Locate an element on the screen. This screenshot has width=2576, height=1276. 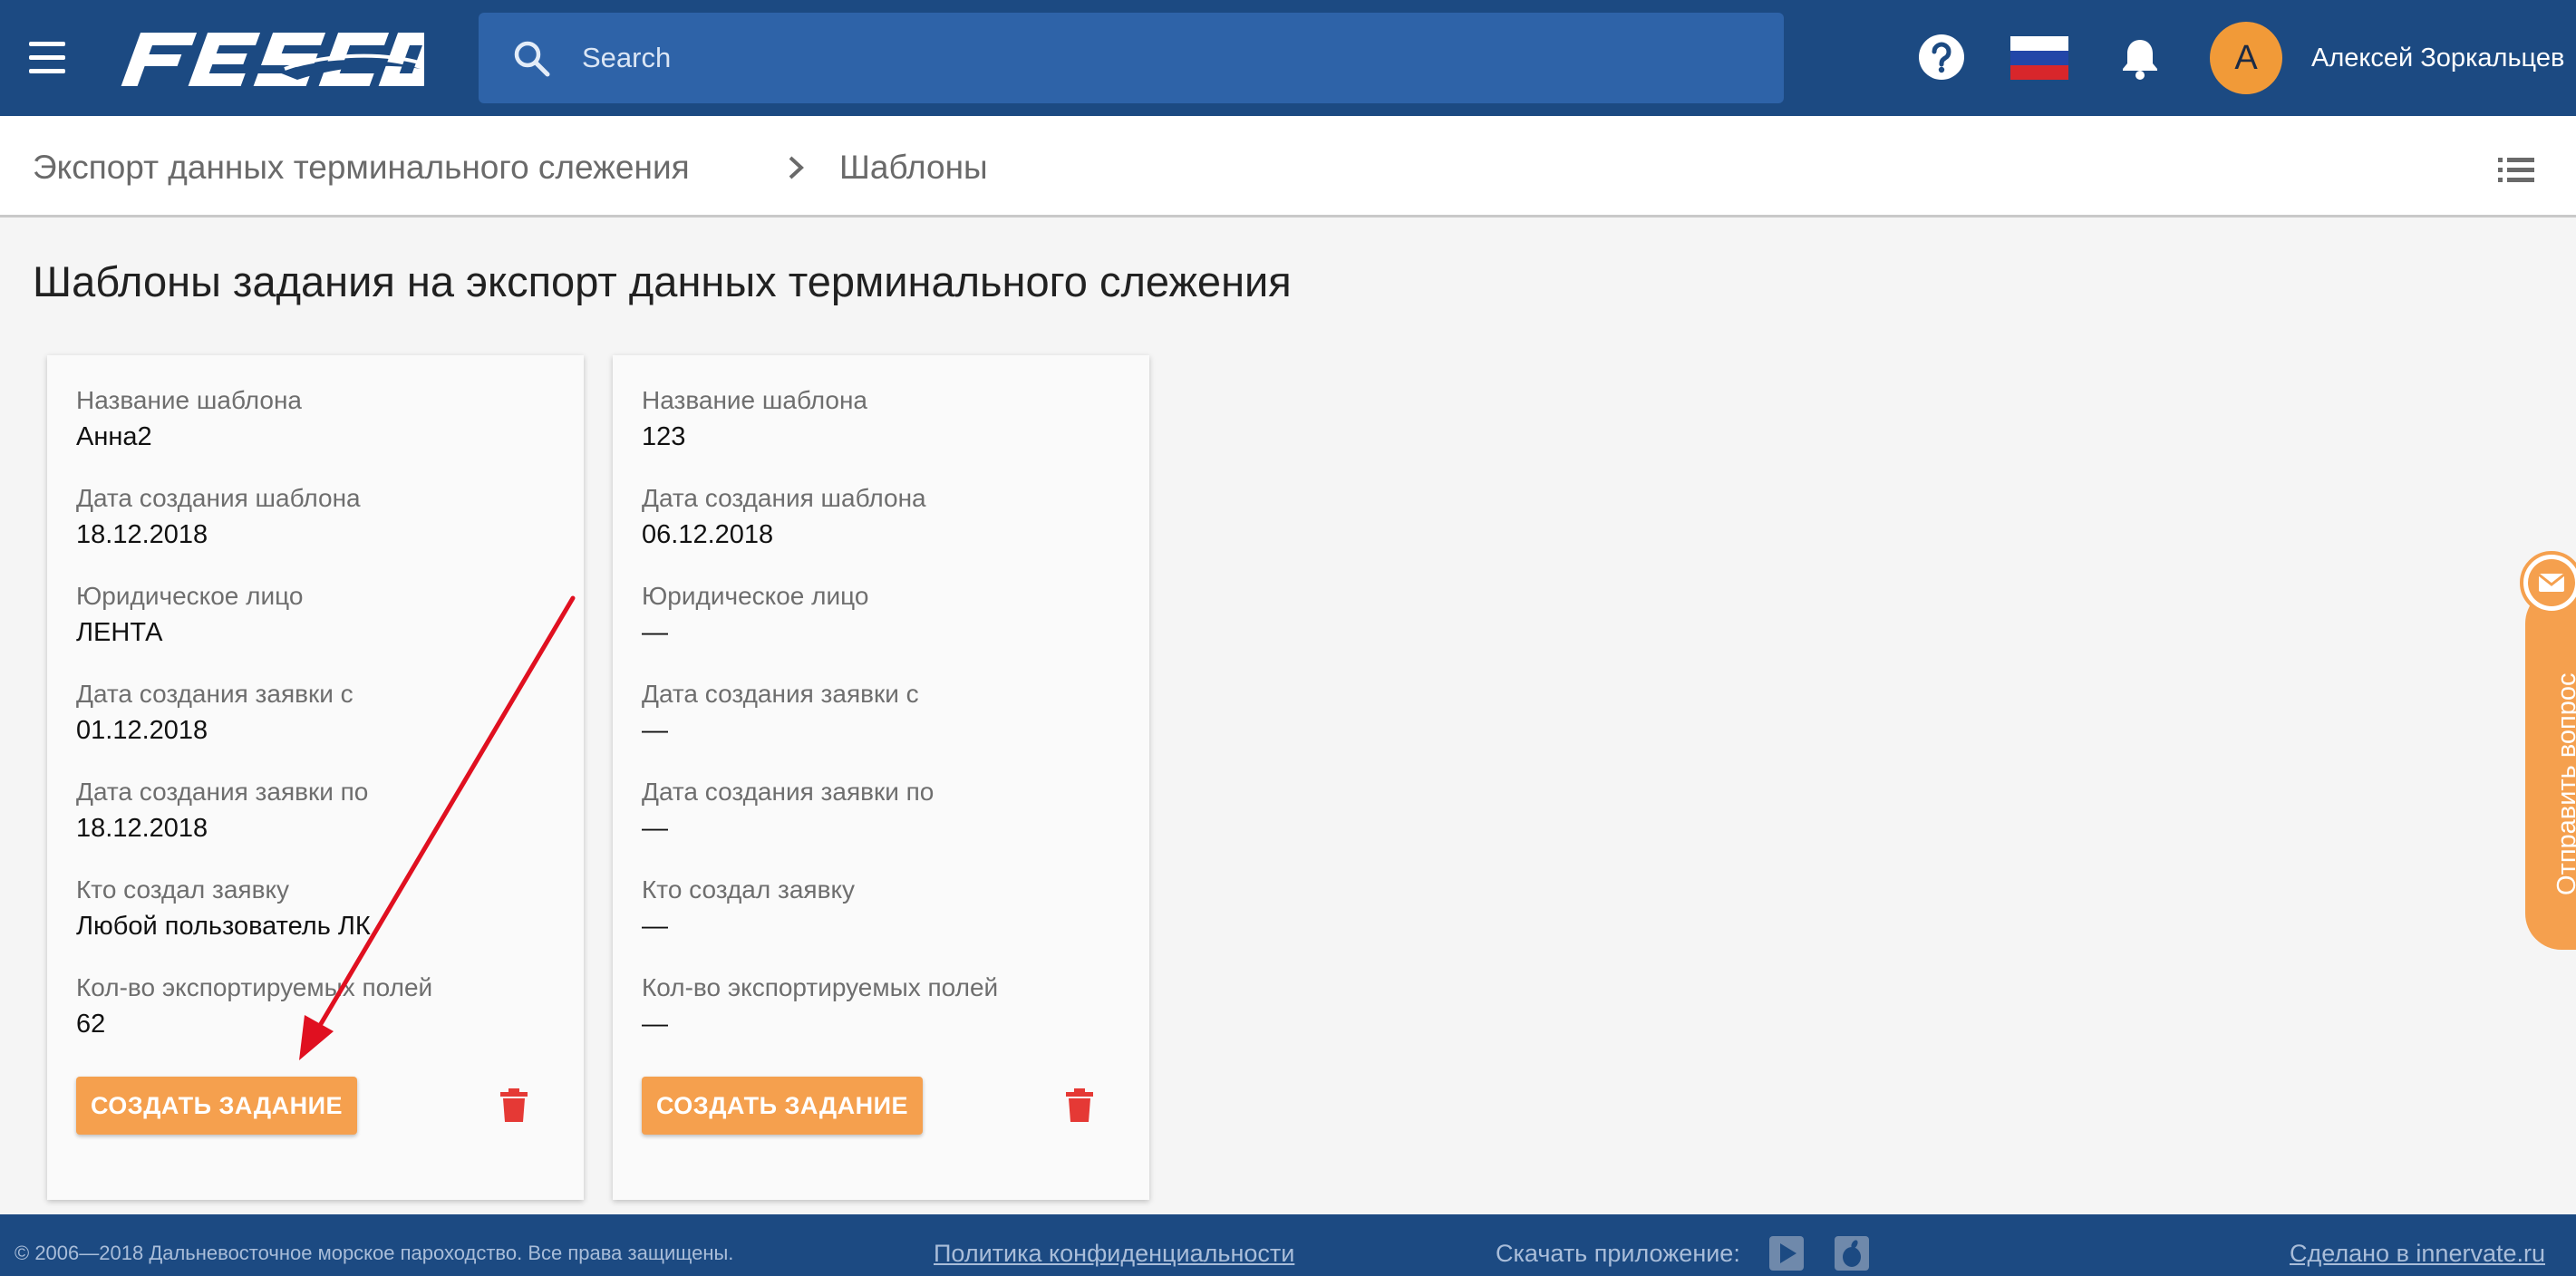
top-app-bar: Search A Алексей Зоркальцев is located at coordinates (1288, 58).